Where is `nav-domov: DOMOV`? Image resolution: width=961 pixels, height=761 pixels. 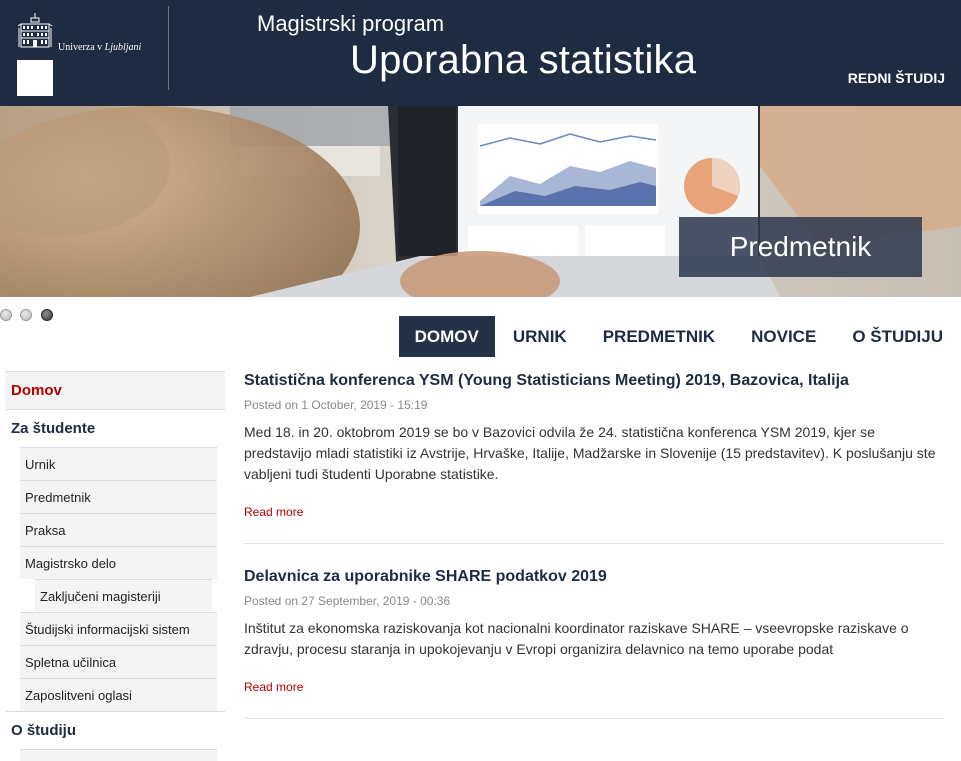
nav-domov: DOMOV is located at coordinates (446, 336).